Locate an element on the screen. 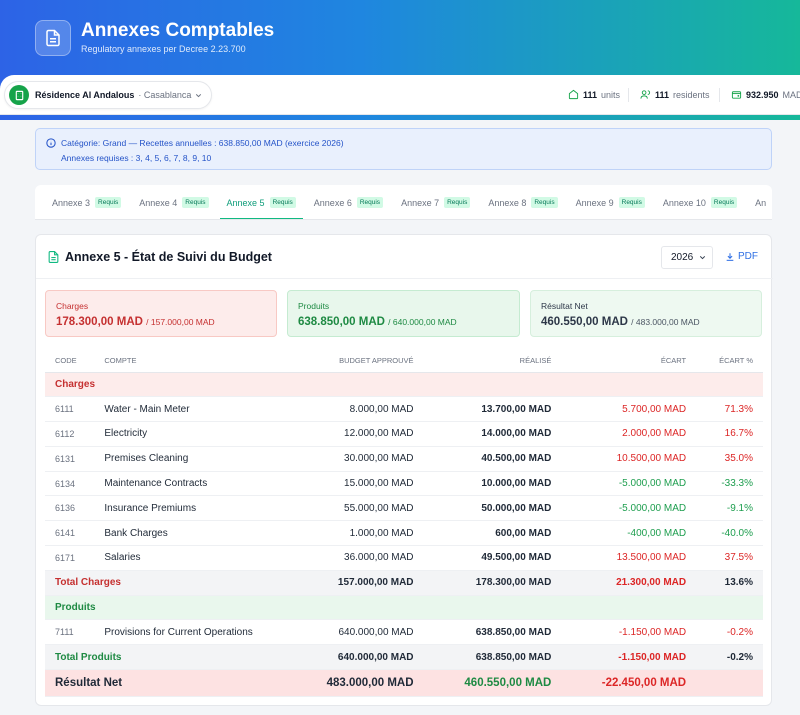  realise-cell: 638.850,00 MAD is located at coordinates (492, 632).